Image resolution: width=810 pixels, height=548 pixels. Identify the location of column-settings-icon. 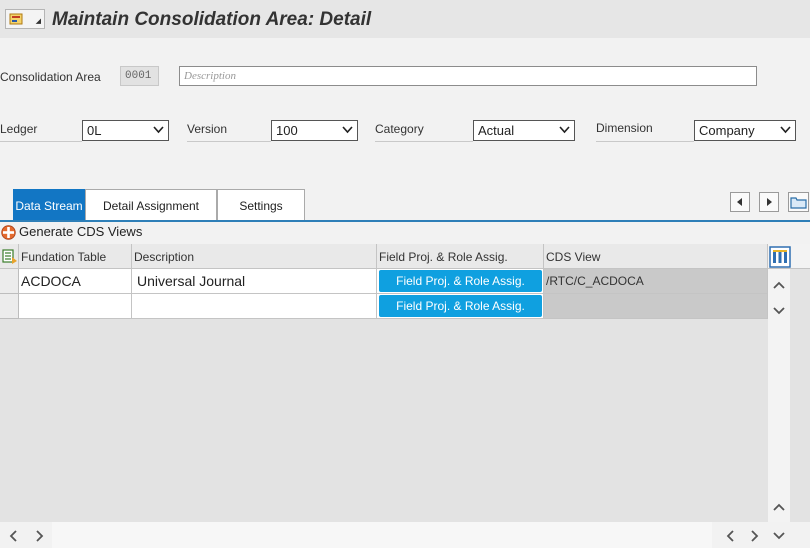
(9, 256).